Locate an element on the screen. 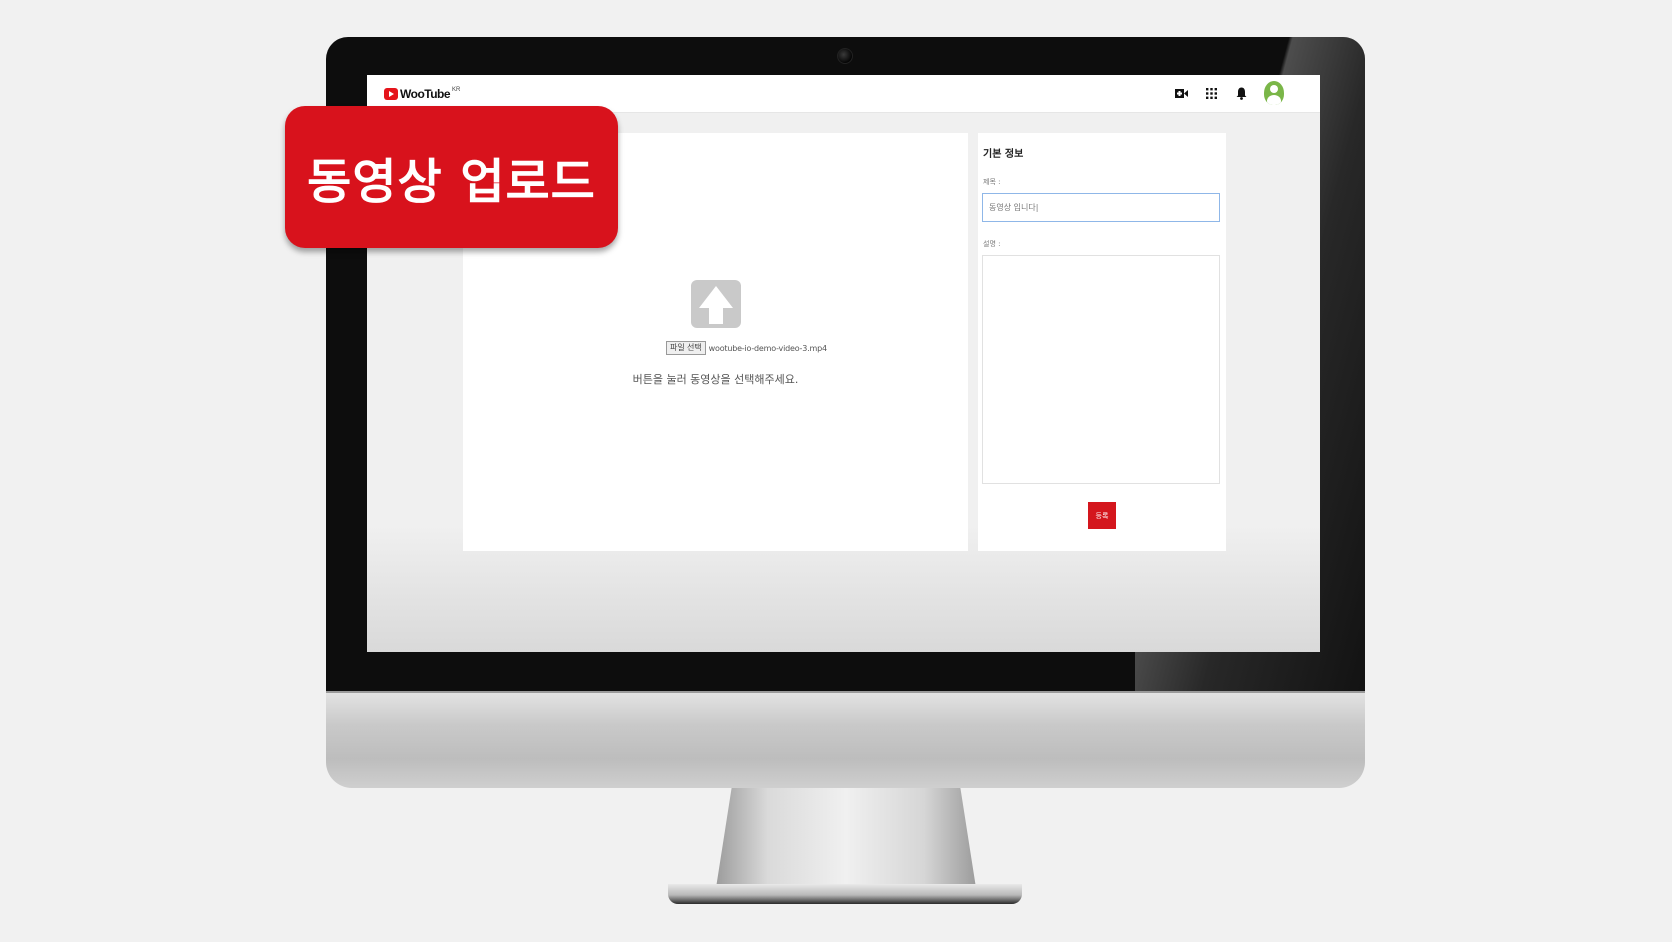 The width and height of the screenshot is (1672, 942). wootube-logo: WooTube KR is located at coordinates (422, 95).